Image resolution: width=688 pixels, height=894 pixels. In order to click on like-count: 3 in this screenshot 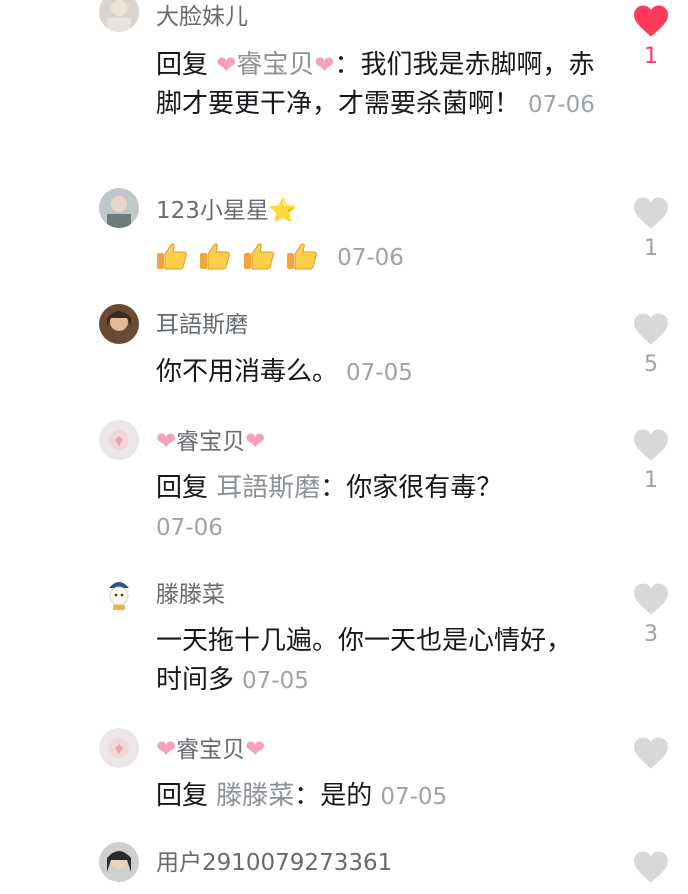, I will do `click(651, 634)`.